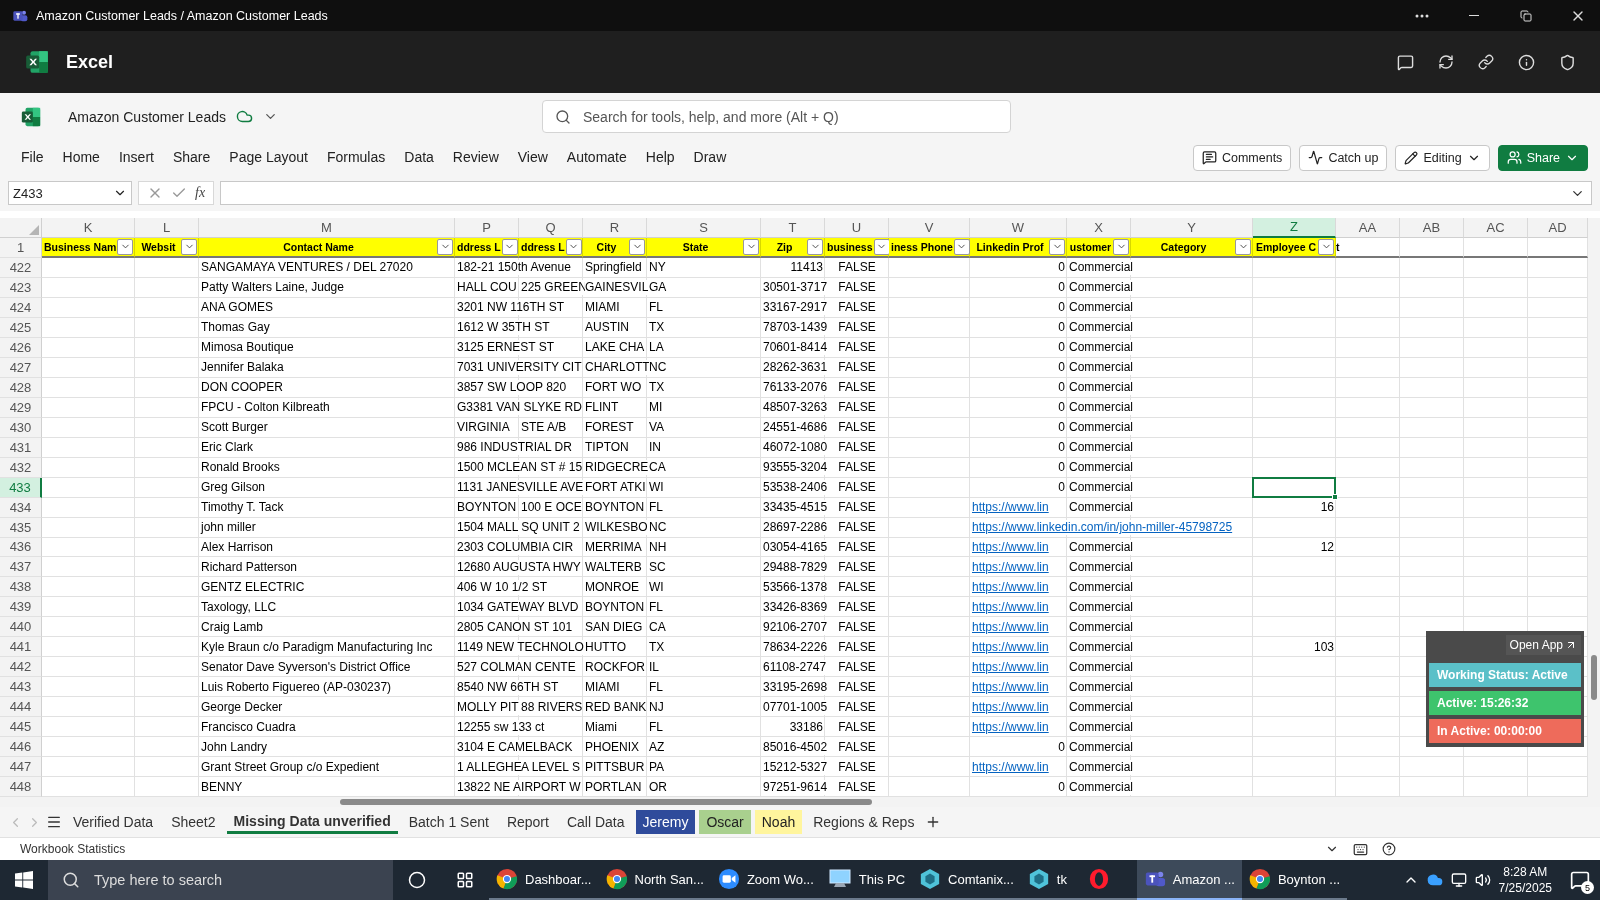  What do you see at coordinates (21, 687) in the screenshot?
I see `row-header: 443` at bounding box center [21, 687].